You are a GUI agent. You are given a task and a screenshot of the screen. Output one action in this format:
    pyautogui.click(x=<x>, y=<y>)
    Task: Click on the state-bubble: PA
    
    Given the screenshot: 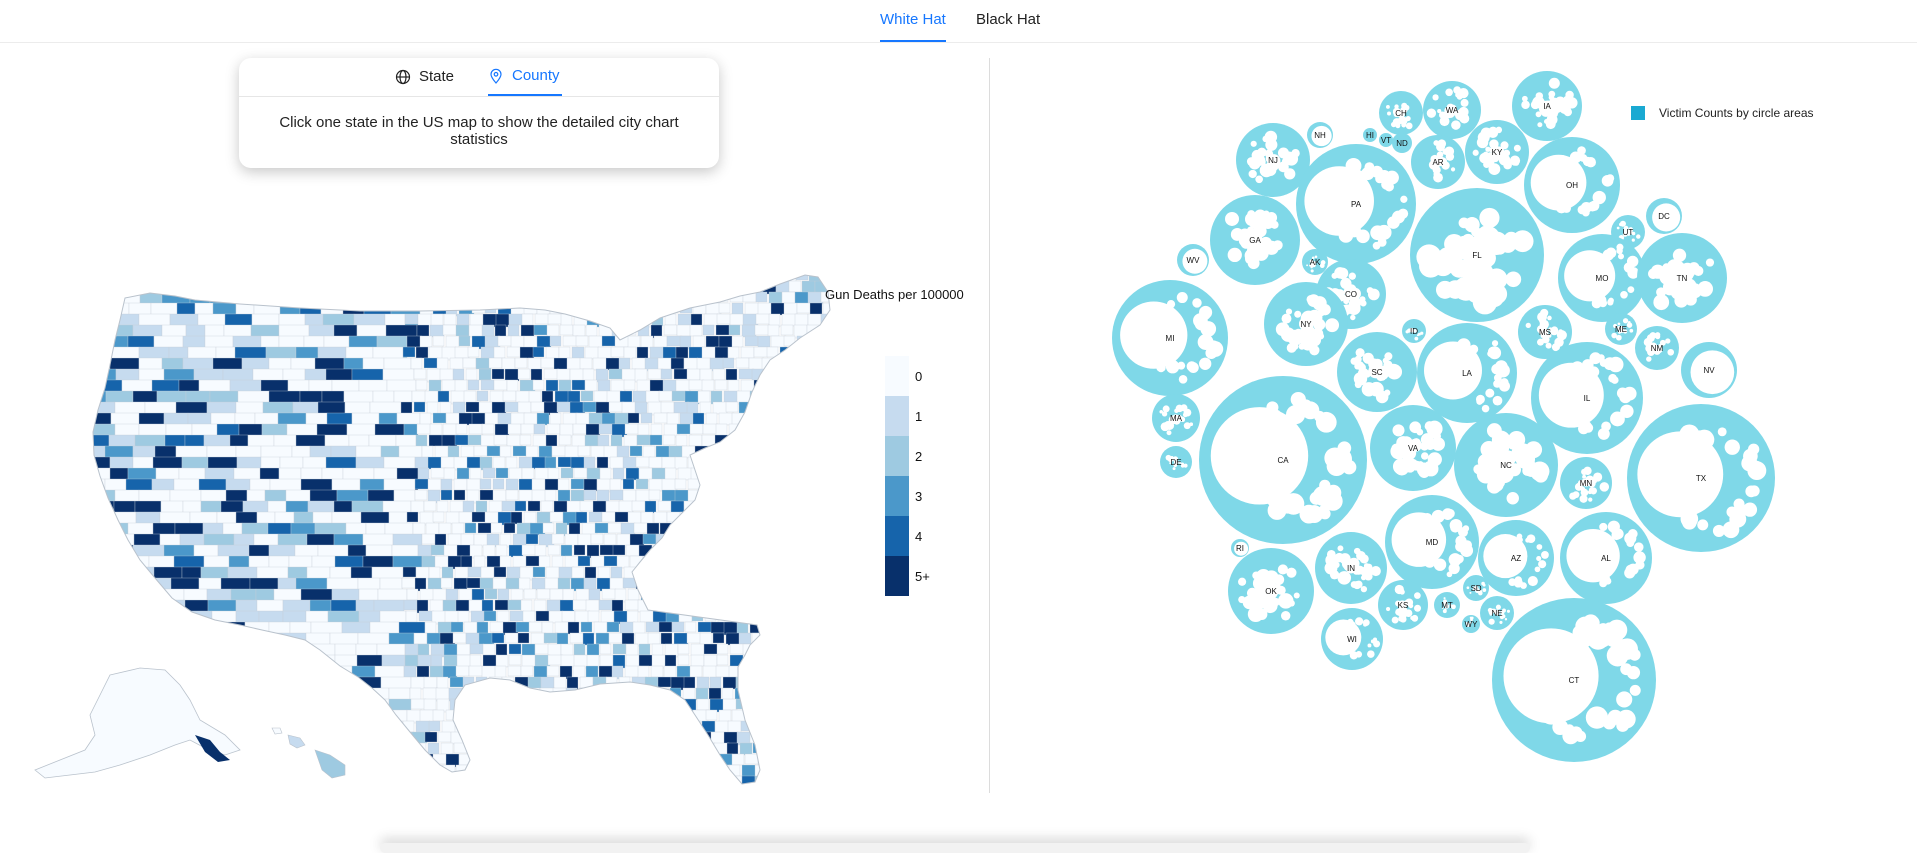 What is the action you would take?
    pyautogui.click(x=1356, y=204)
    